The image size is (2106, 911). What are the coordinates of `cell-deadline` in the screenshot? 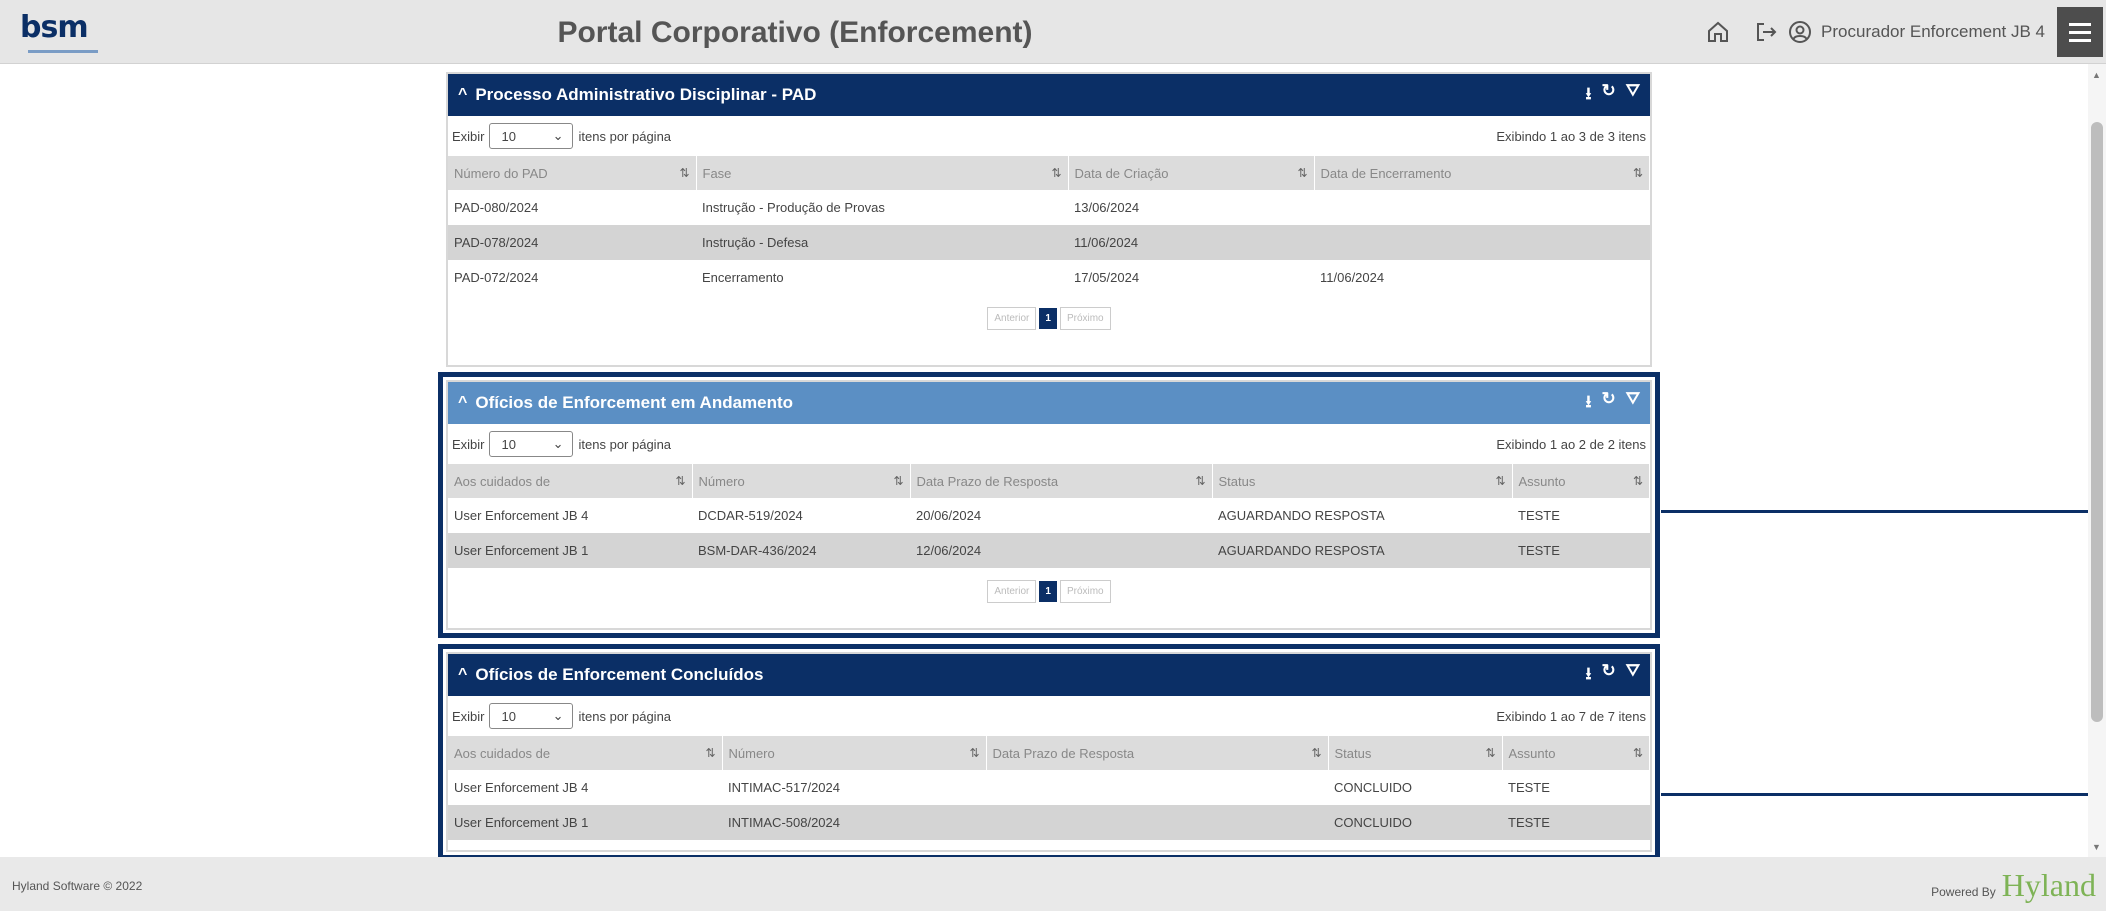 It's located at (1157, 822).